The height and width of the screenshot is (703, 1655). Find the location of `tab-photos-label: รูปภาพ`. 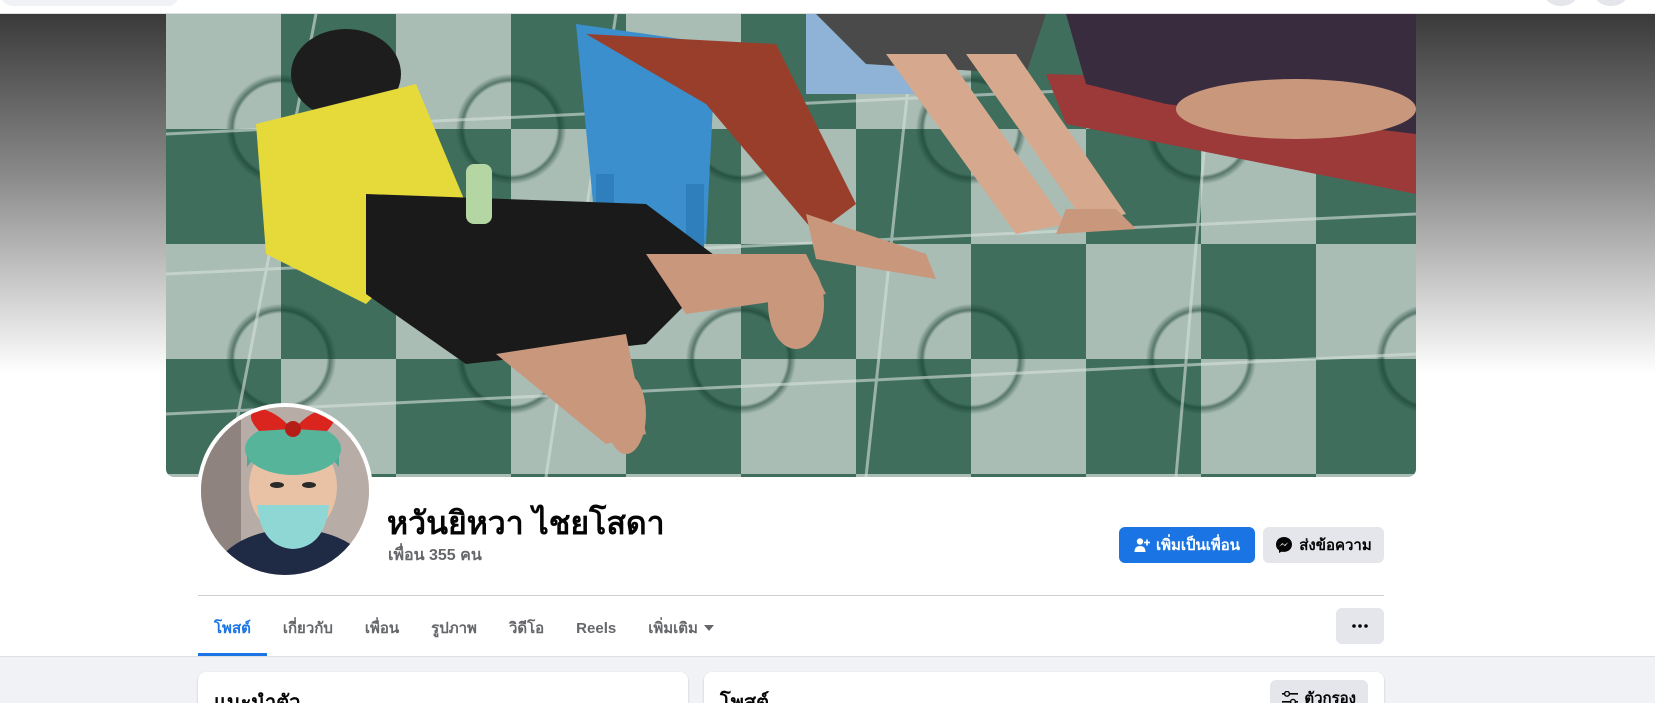

tab-photos-label: รูปภาพ is located at coordinates (454, 628).